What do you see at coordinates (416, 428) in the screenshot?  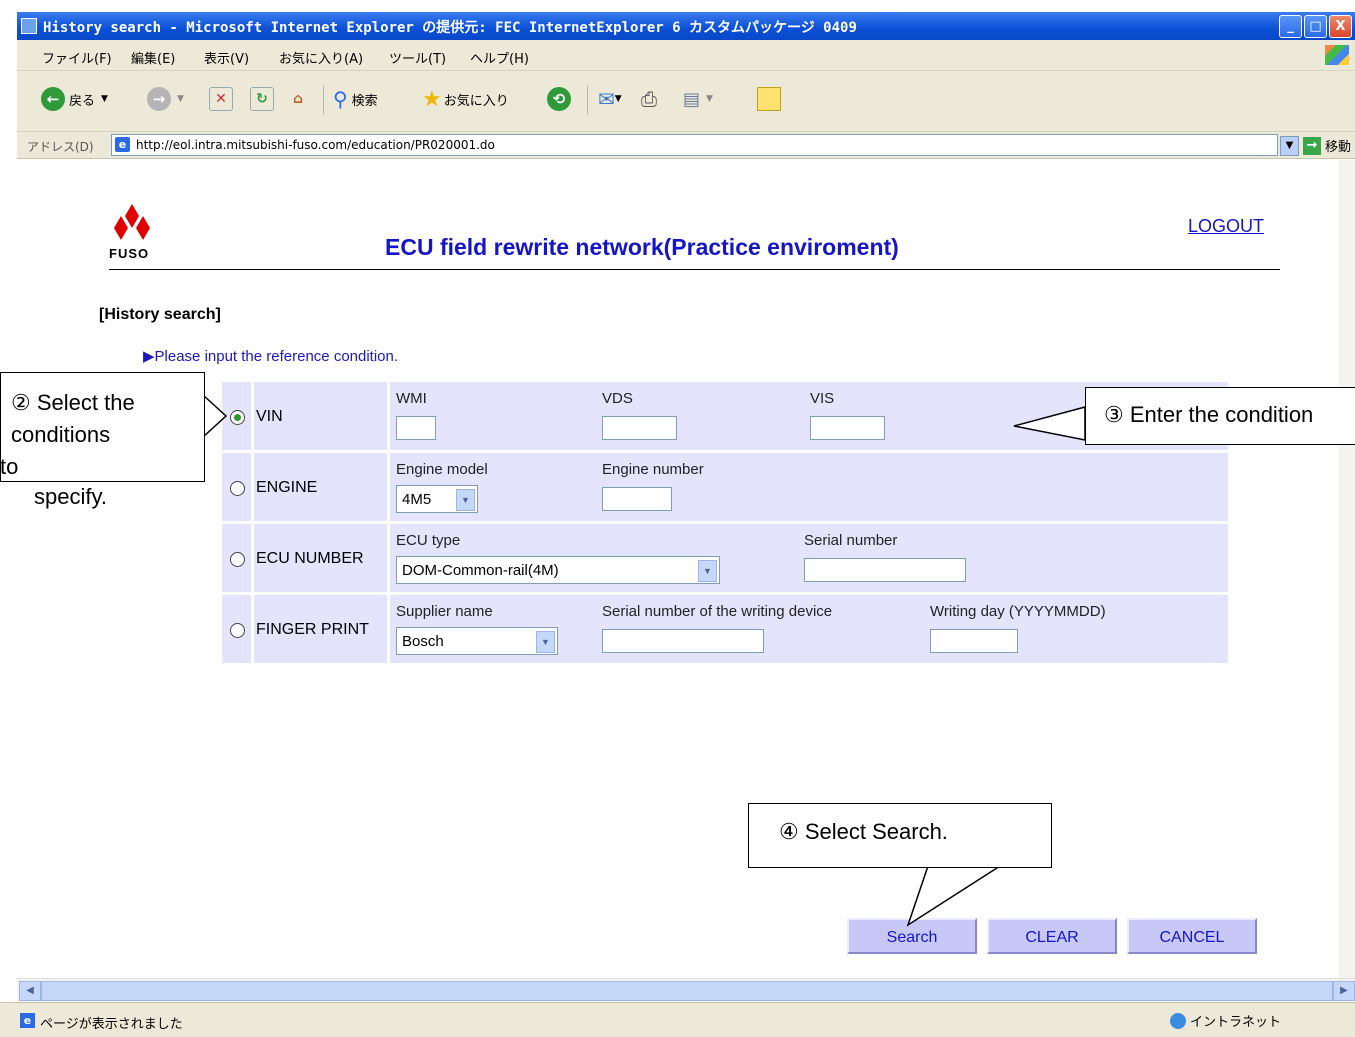 I see `wmi-input` at bounding box center [416, 428].